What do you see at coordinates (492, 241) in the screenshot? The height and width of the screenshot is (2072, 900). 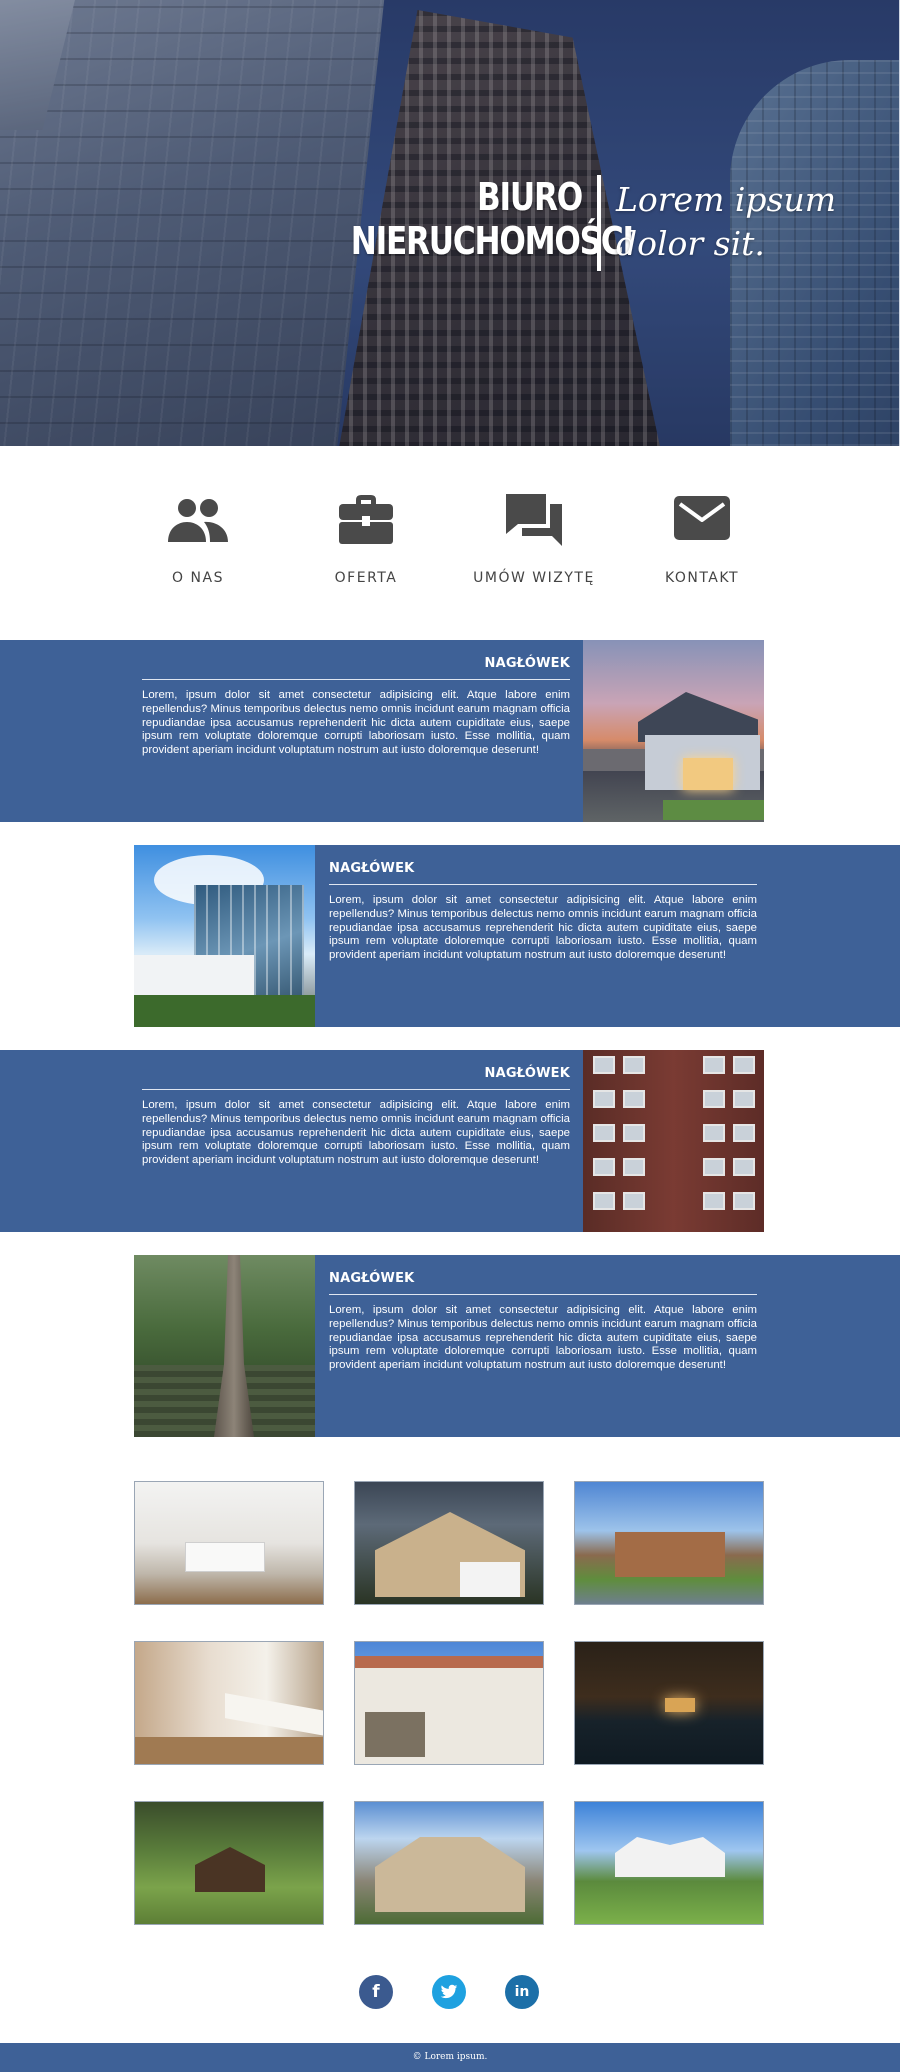 I see `brand-title-line2: NIERUCHOMOŚCI` at bounding box center [492, 241].